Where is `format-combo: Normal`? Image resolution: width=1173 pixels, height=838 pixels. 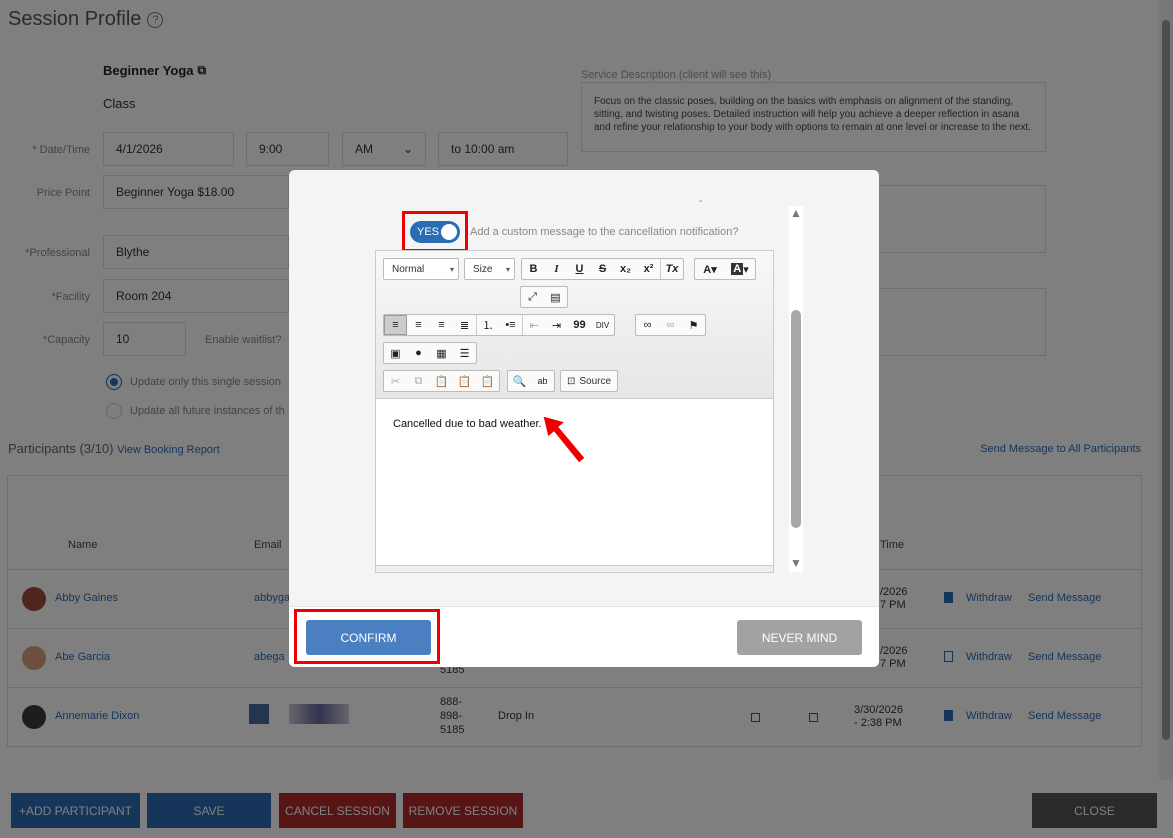
format-combo: Normal is located at coordinates (421, 269).